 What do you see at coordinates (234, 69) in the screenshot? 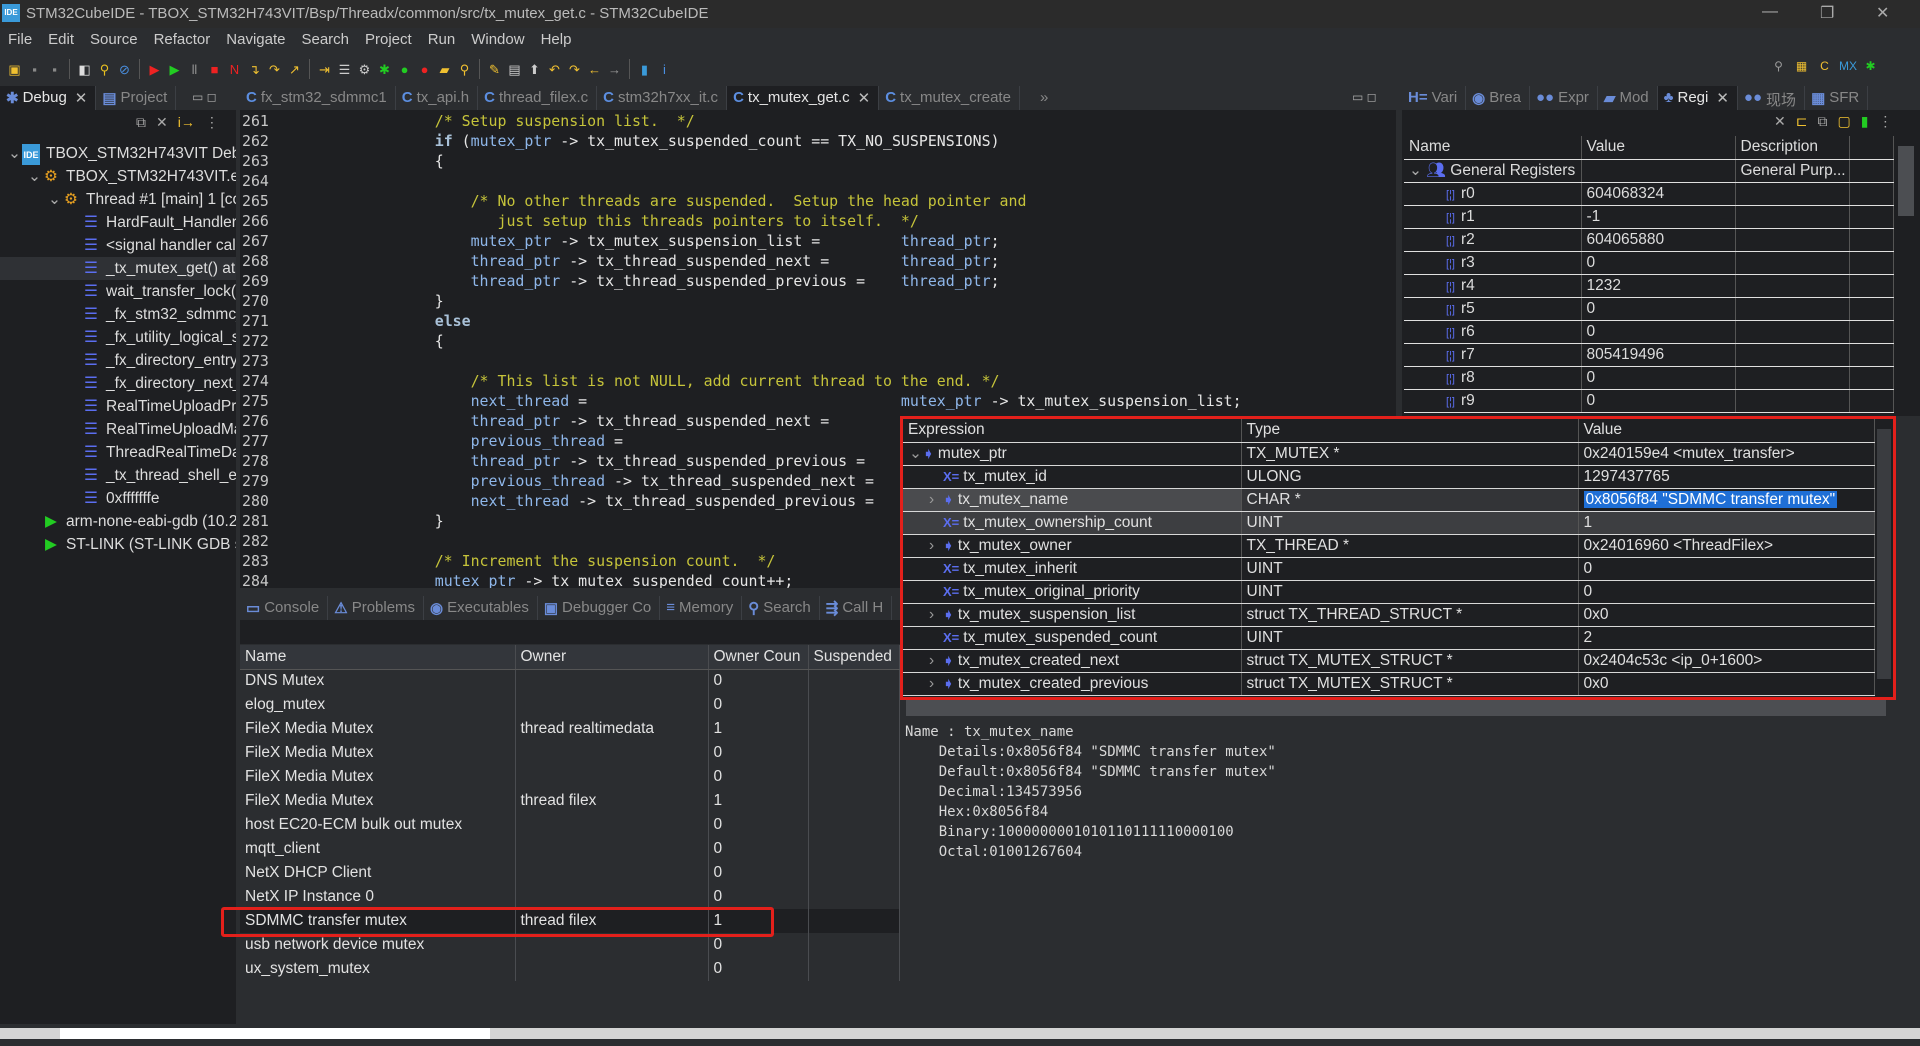
I see `disconnect-icon: N` at bounding box center [234, 69].